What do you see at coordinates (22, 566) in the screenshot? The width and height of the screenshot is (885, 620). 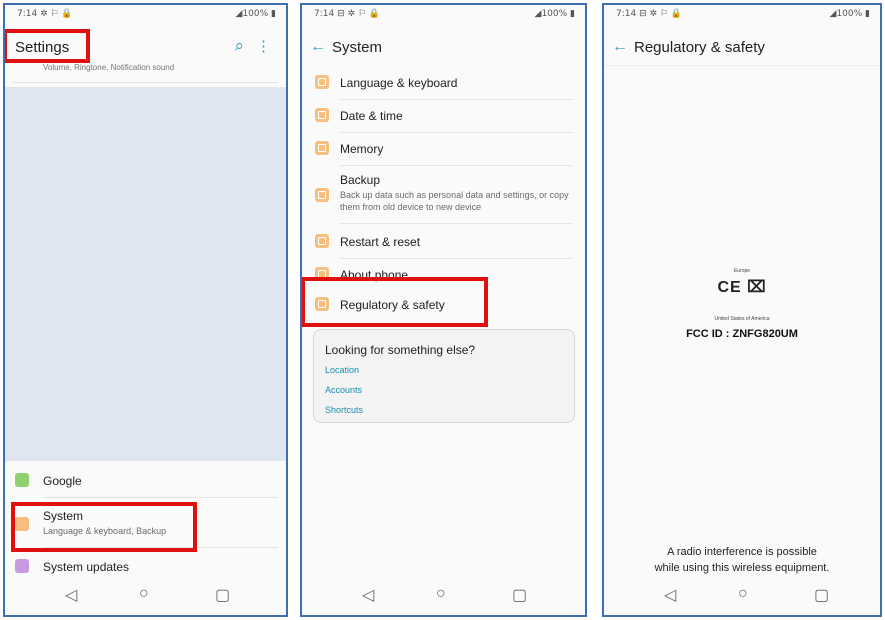 I see `update-icon` at bounding box center [22, 566].